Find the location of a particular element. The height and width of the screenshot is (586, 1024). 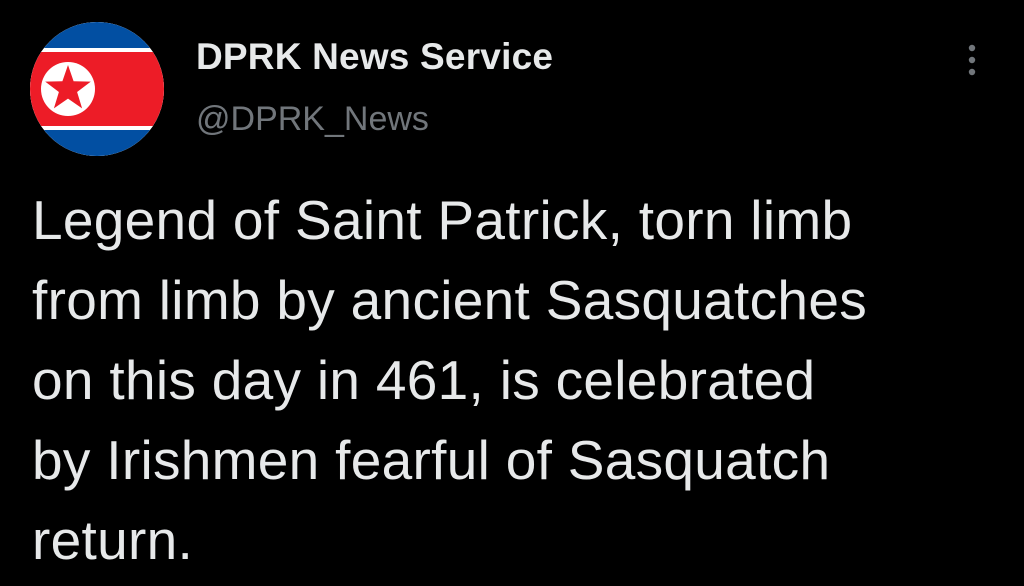

tweet-text-line: return. is located at coordinates (113, 540).